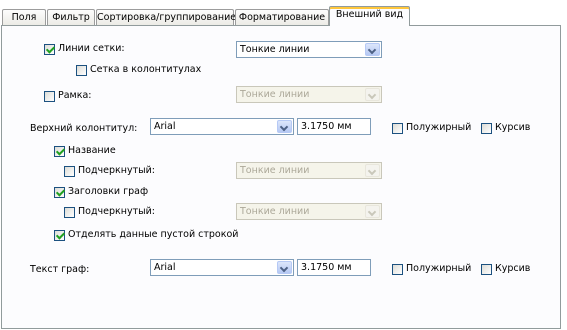  I want to click on separate-blank-row-checkbox, so click(59, 235).